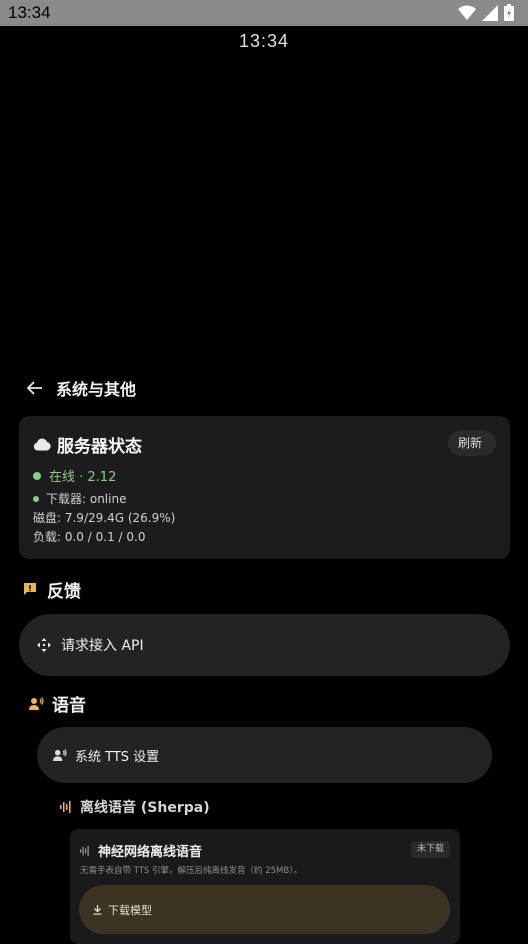 The height and width of the screenshot is (944, 528). Describe the element at coordinates (37, 475) in the screenshot. I see `online-dot` at that location.